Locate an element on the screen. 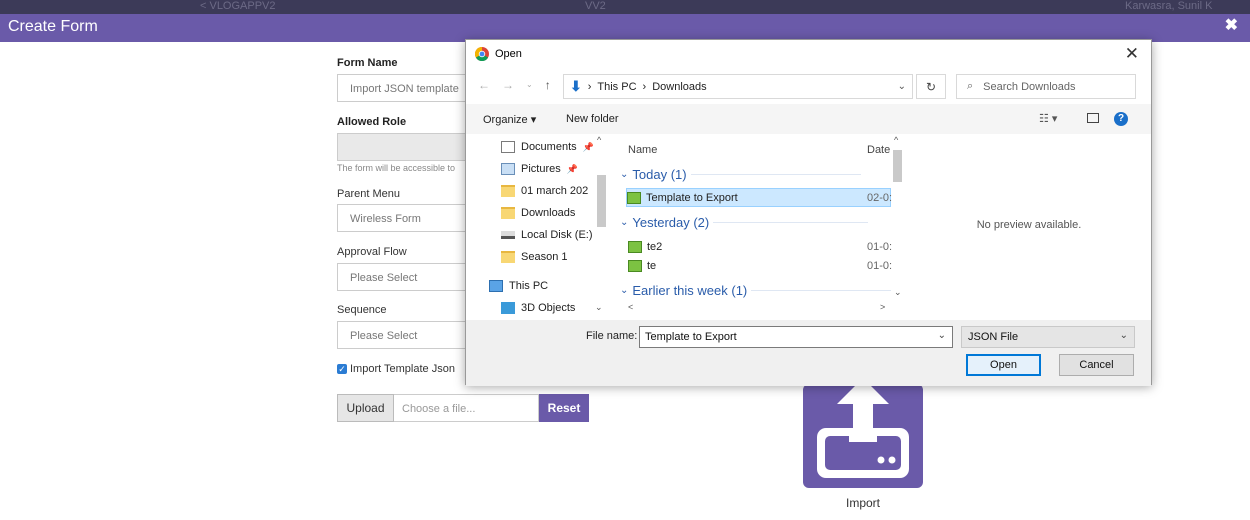  import-icon is located at coordinates (863, 436).